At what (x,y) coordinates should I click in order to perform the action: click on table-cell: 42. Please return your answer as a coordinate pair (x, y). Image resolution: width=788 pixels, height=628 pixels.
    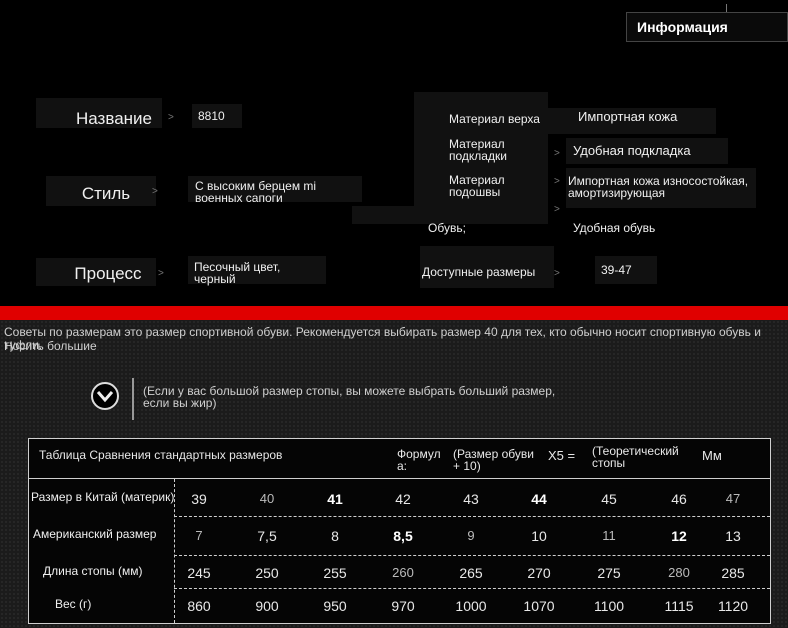
    Looking at the image, I should click on (403, 499).